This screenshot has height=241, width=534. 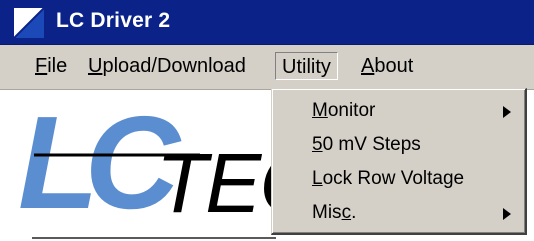 What do you see at coordinates (388, 178) in the screenshot?
I see `menuitem-lock-row-voltage-label: Lock Row Voltage` at bounding box center [388, 178].